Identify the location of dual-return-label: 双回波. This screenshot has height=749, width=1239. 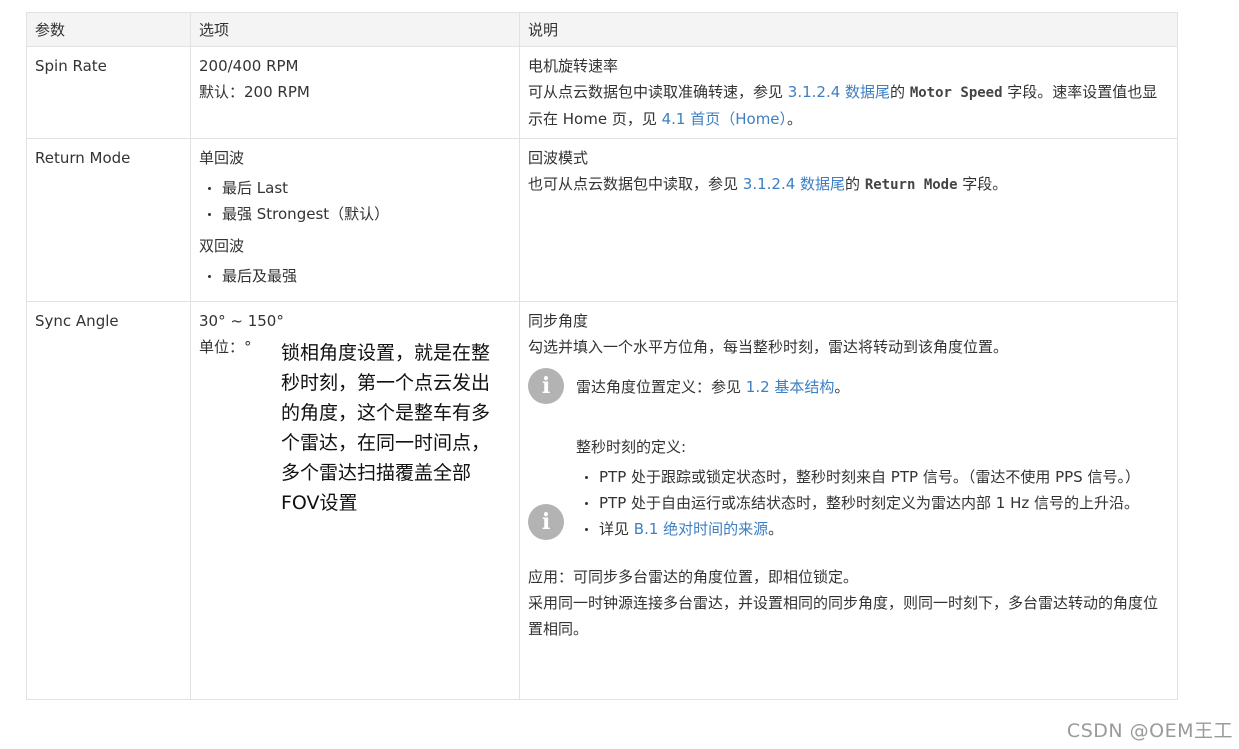
(222, 246).